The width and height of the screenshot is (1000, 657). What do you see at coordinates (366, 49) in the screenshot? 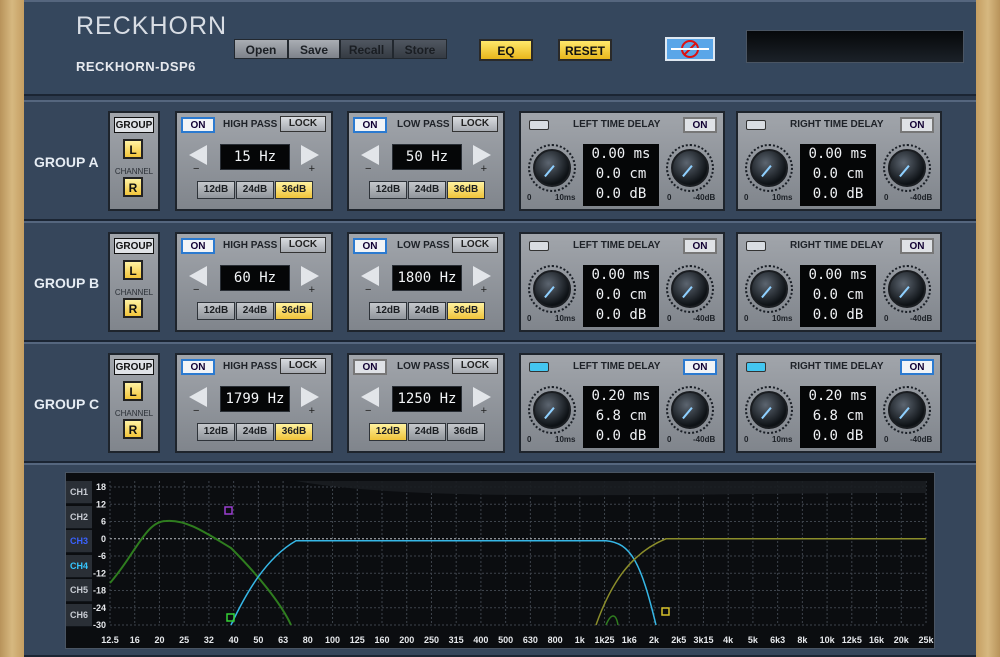
I see `recall-button: Recall` at bounding box center [366, 49].